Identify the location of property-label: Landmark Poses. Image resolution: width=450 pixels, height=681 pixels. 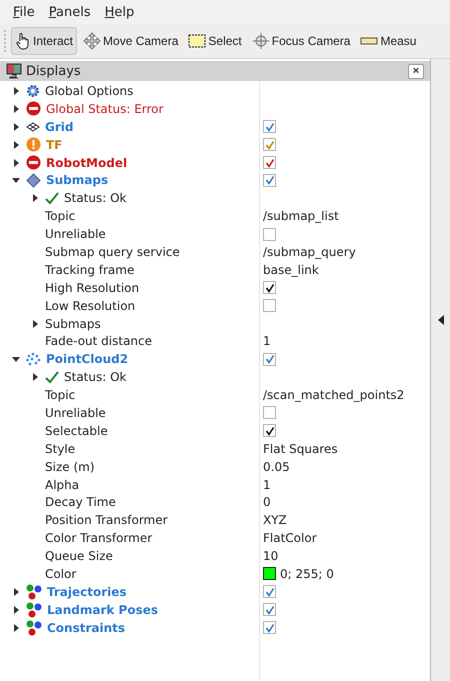
(102, 609).